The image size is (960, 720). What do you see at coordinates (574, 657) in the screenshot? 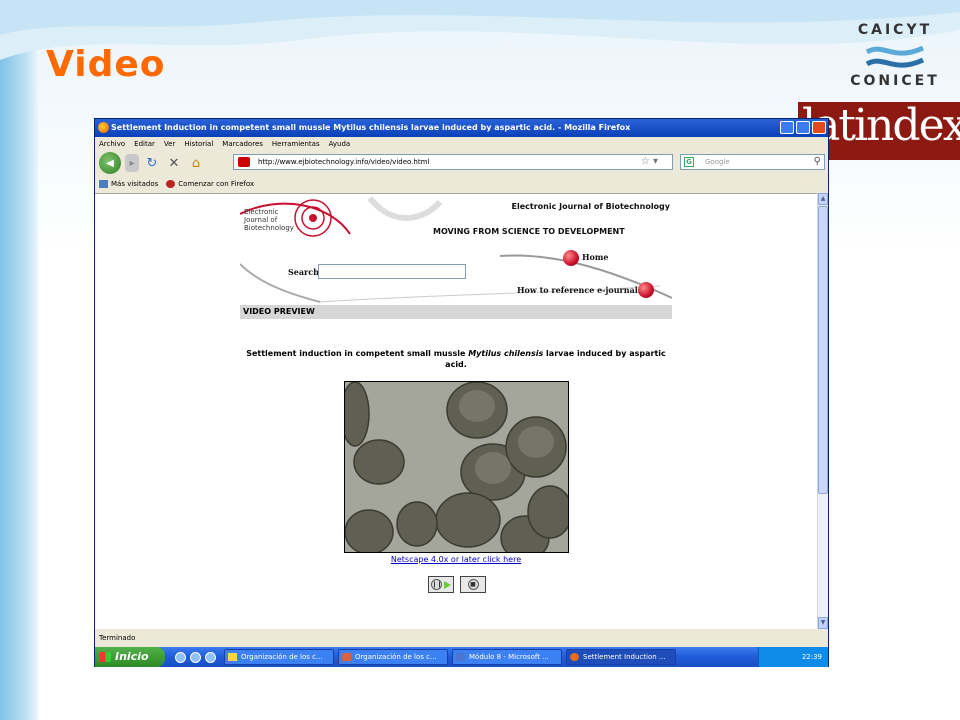
I see `firefox-task-icon` at bounding box center [574, 657].